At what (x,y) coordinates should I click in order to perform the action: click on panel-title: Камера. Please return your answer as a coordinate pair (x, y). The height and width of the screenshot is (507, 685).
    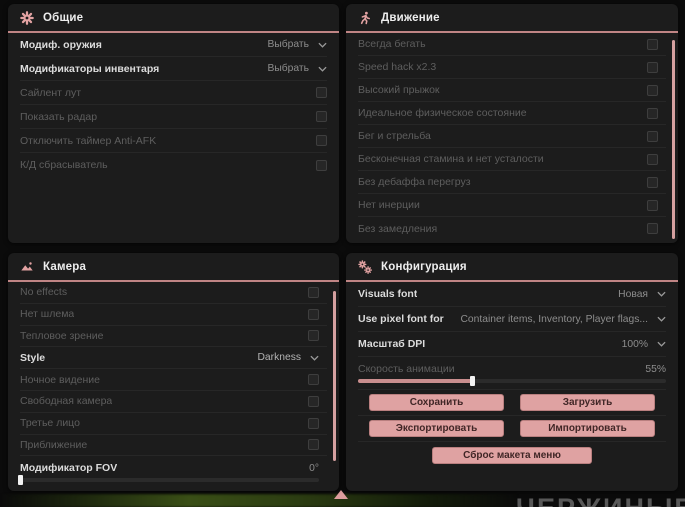
    Looking at the image, I should click on (65, 266).